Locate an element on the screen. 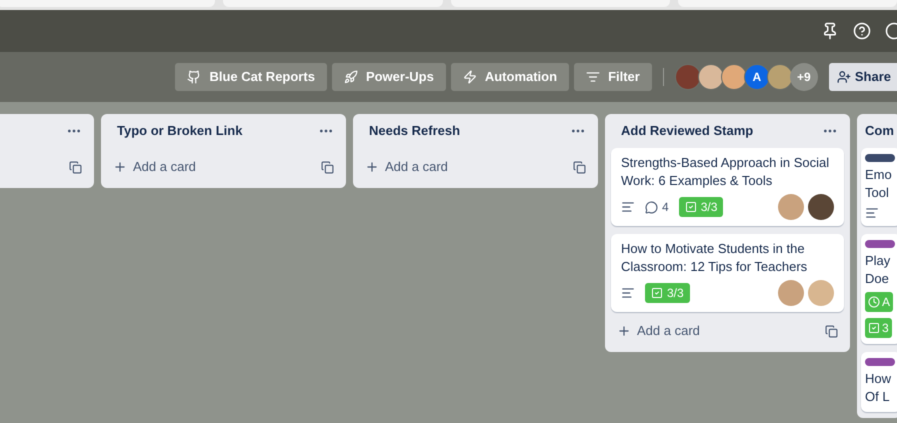 The height and width of the screenshot is (423, 897). card-title: Tool is located at coordinates (877, 193).